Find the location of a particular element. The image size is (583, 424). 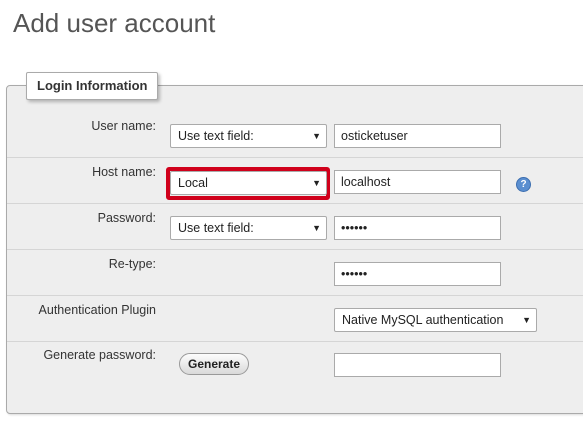

auth-plugin-select: Native MySQL authentication ▼ is located at coordinates (435, 320).